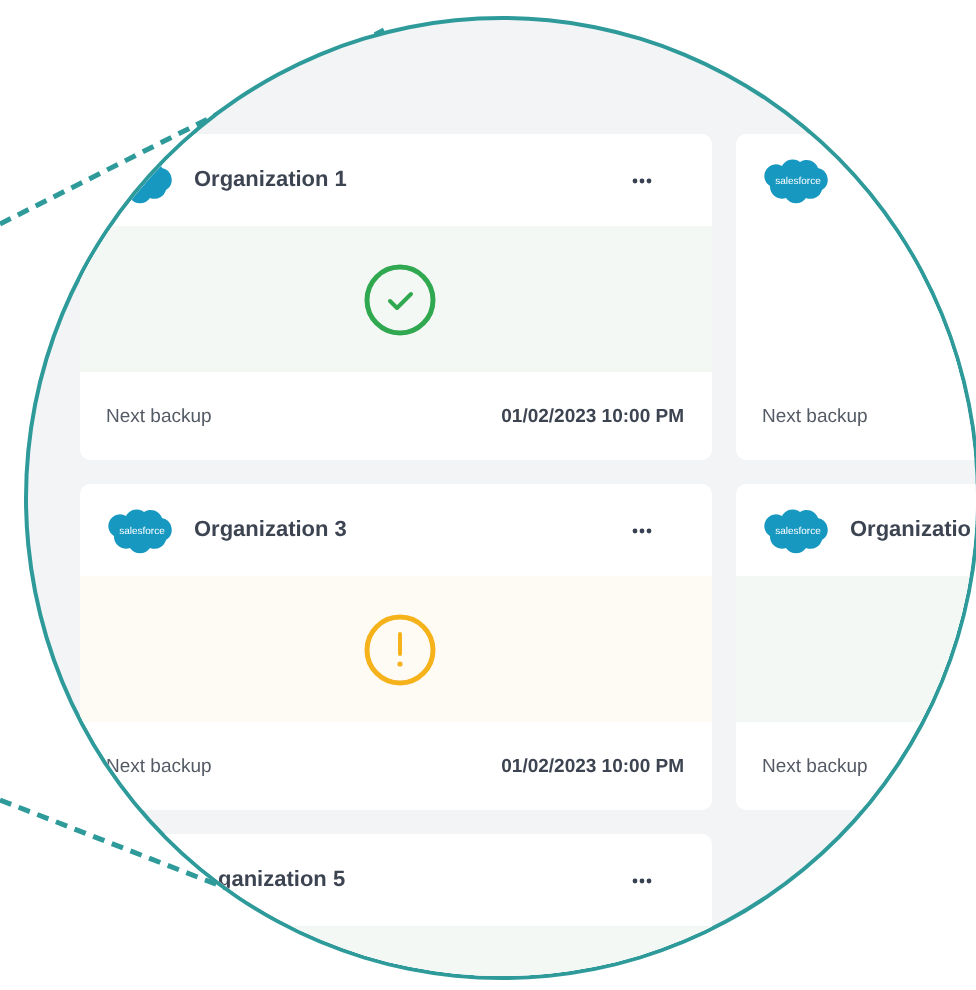  I want to click on org-title: Organization 1, so click(271, 180).